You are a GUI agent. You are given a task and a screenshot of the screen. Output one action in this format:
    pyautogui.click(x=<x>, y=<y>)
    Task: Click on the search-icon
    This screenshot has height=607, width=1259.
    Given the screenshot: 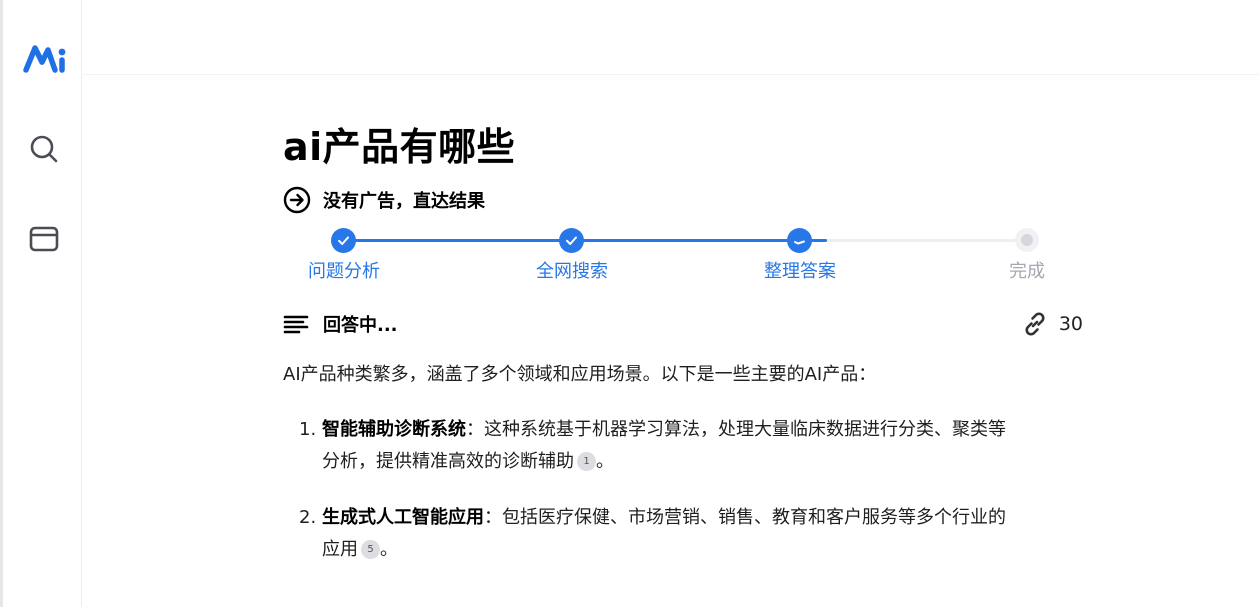 What is the action you would take?
    pyautogui.click(x=44, y=149)
    